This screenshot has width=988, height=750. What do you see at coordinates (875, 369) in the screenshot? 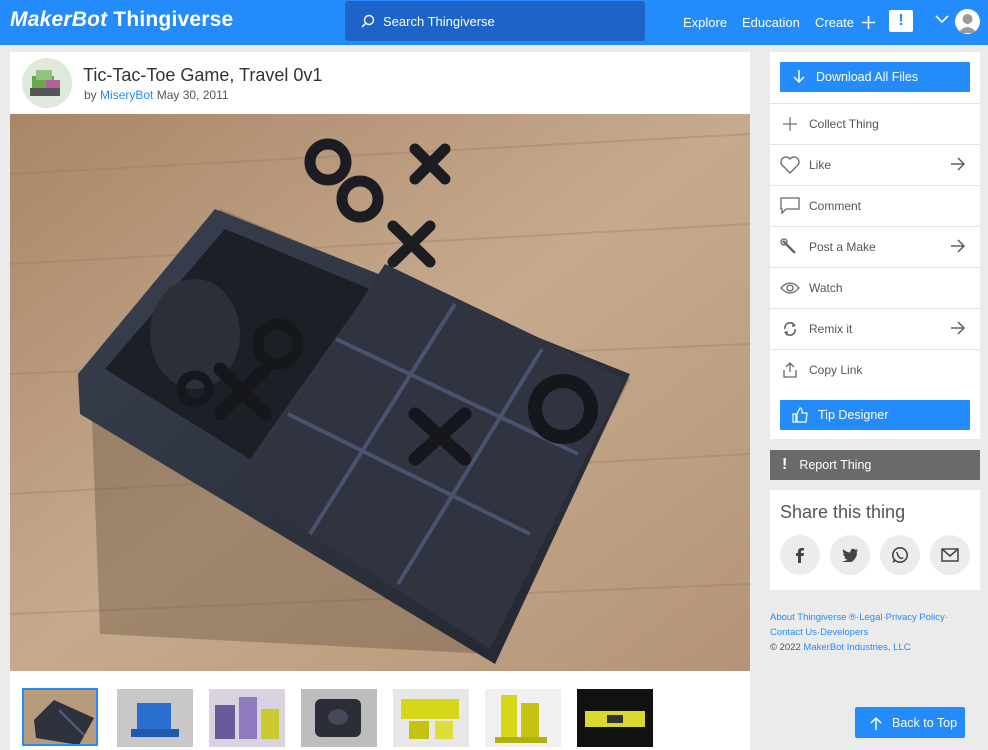
I see `copy-link-button: Copy Link` at bounding box center [875, 369].